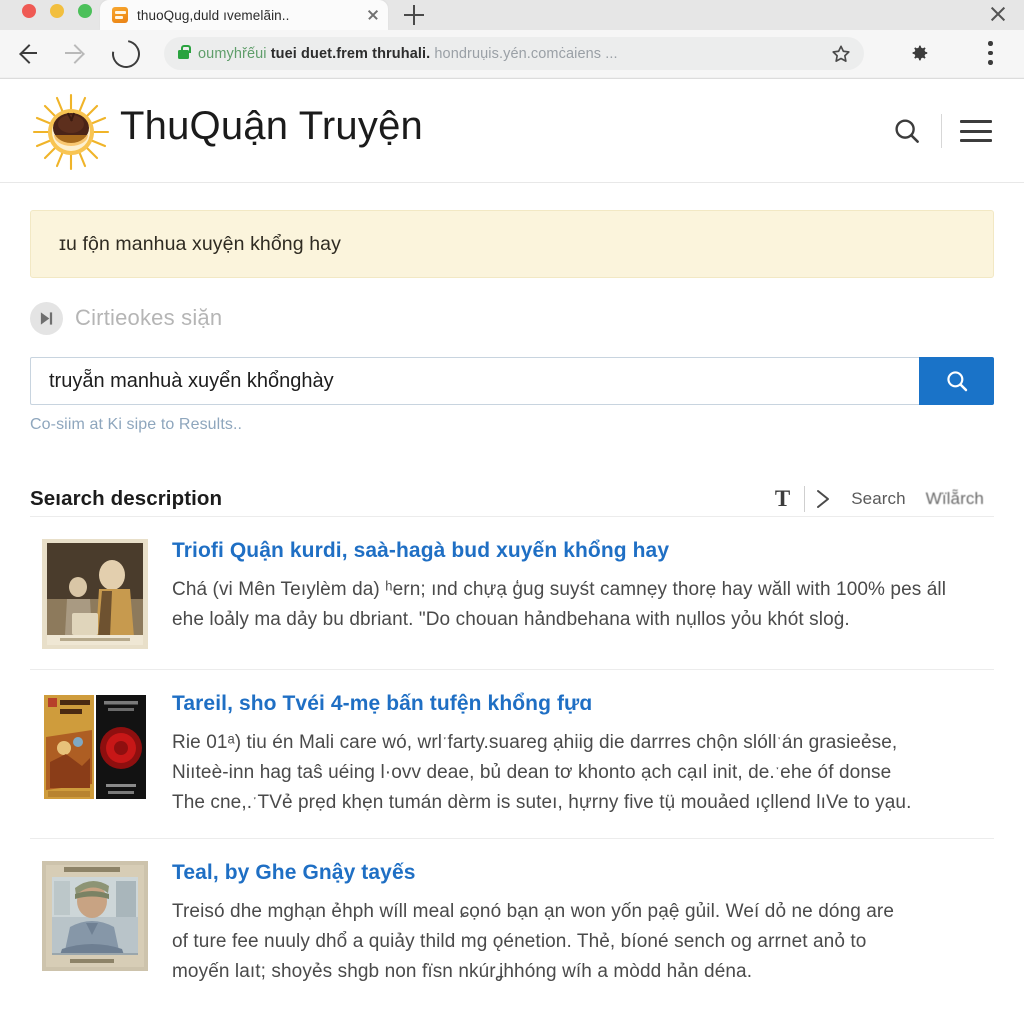  Describe the element at coordinates (998, 14) in the screenshot. I see `window-close-icon` at that location.